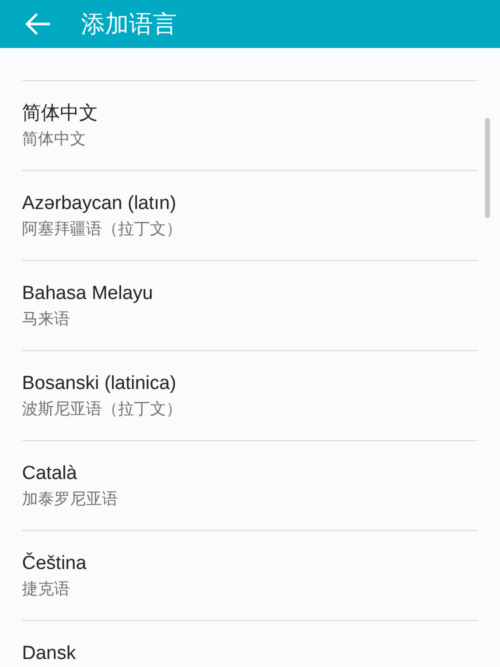 The height and width of the screenshot is (667, 500). I want to click on language-item: Bosanski (latinica) 波斯尼亚语（拉丁文）, so click(250, 396).